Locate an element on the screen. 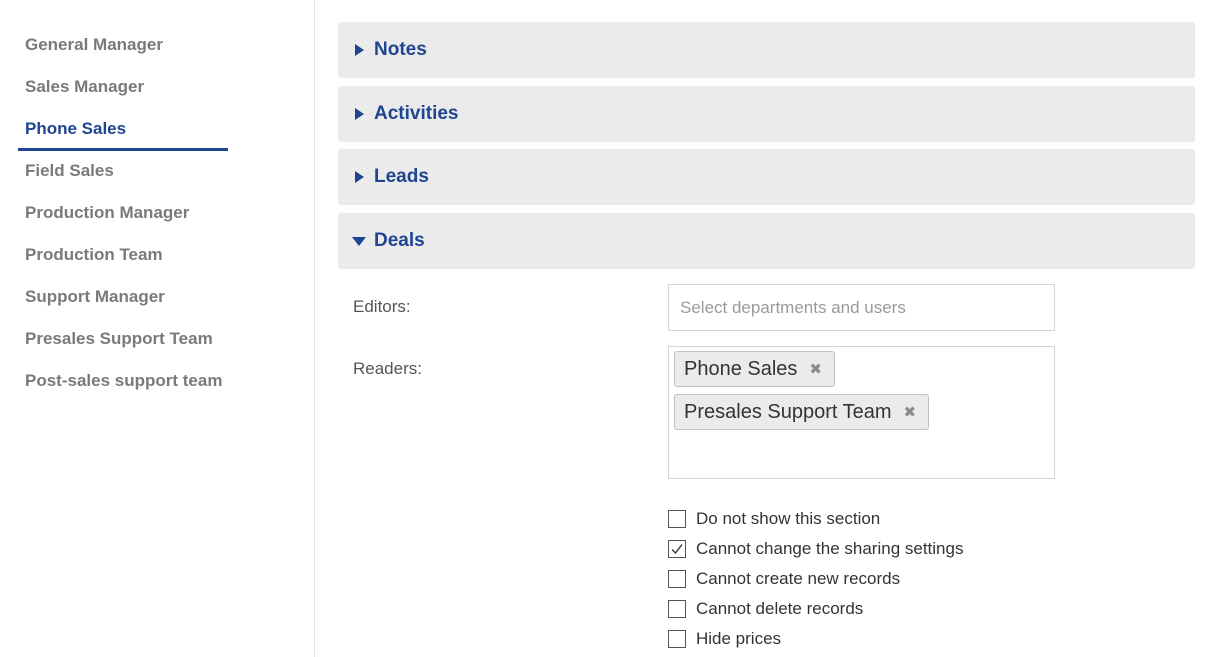  section-title: Leads is located at coordinates (401, 176).